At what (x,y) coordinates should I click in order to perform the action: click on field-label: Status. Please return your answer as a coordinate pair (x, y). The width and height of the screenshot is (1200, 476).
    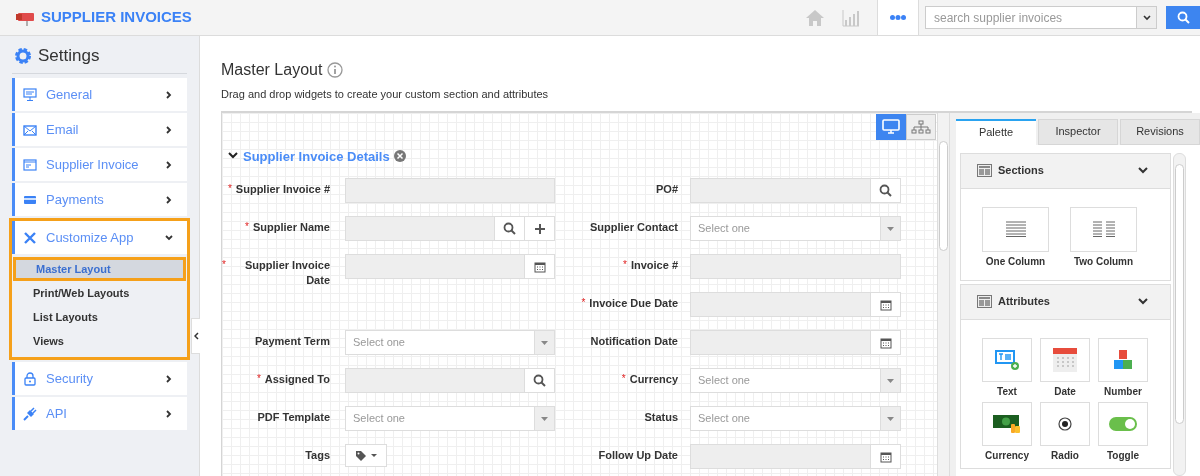
    Looking at the image, I should click on (660, 417).